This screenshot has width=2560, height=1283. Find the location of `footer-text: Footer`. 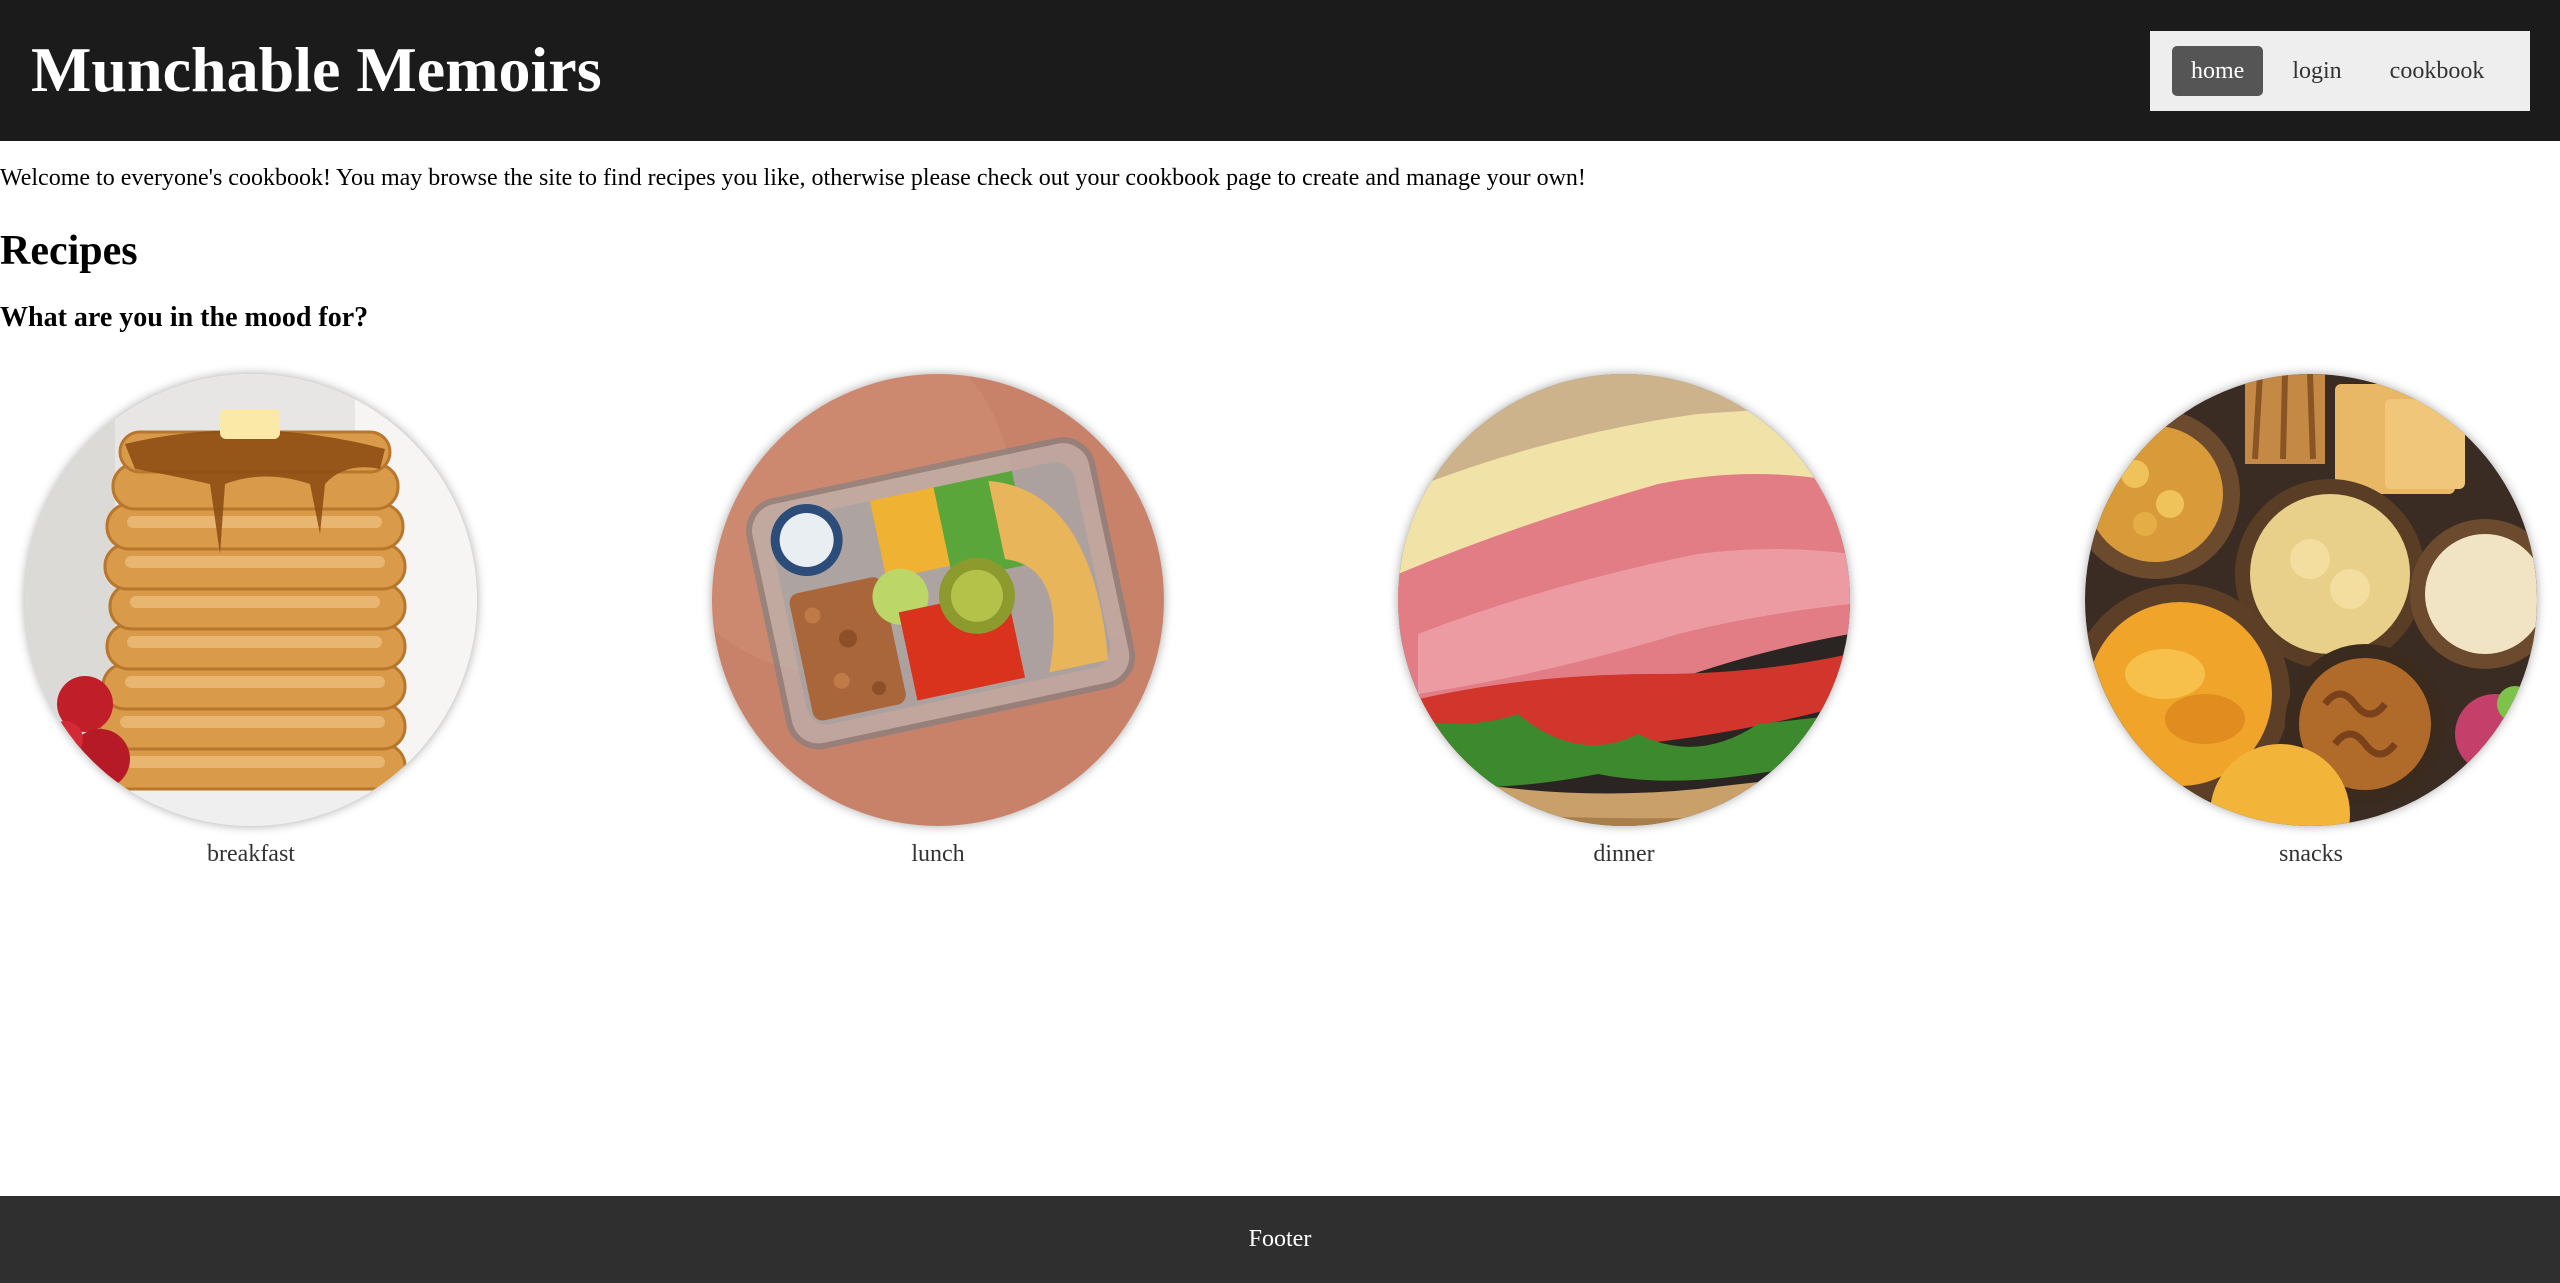

footer-text: Footer is located at coordinates (1280, 1239).